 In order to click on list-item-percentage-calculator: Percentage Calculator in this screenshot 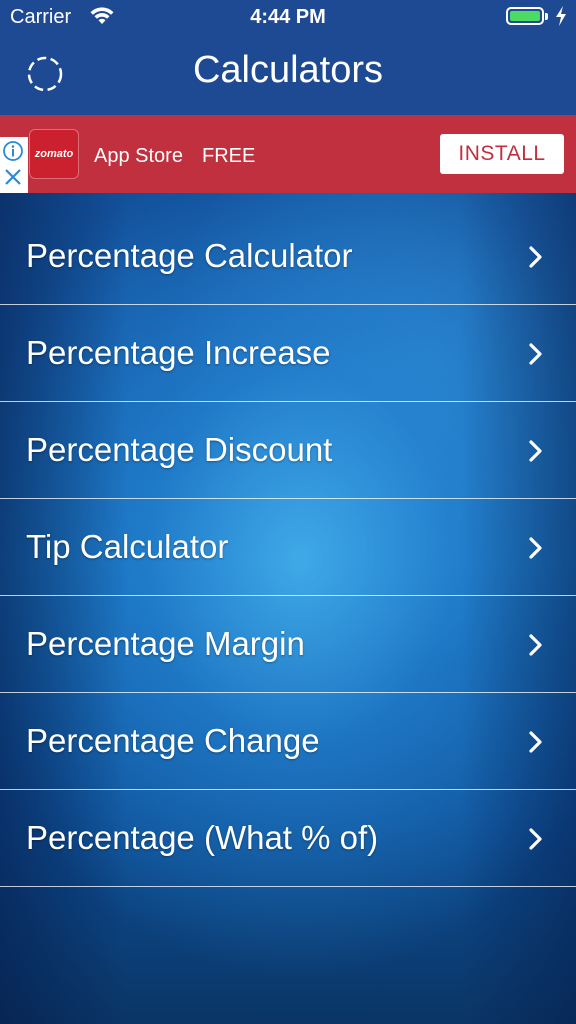, I will do `click(288, 256)`.